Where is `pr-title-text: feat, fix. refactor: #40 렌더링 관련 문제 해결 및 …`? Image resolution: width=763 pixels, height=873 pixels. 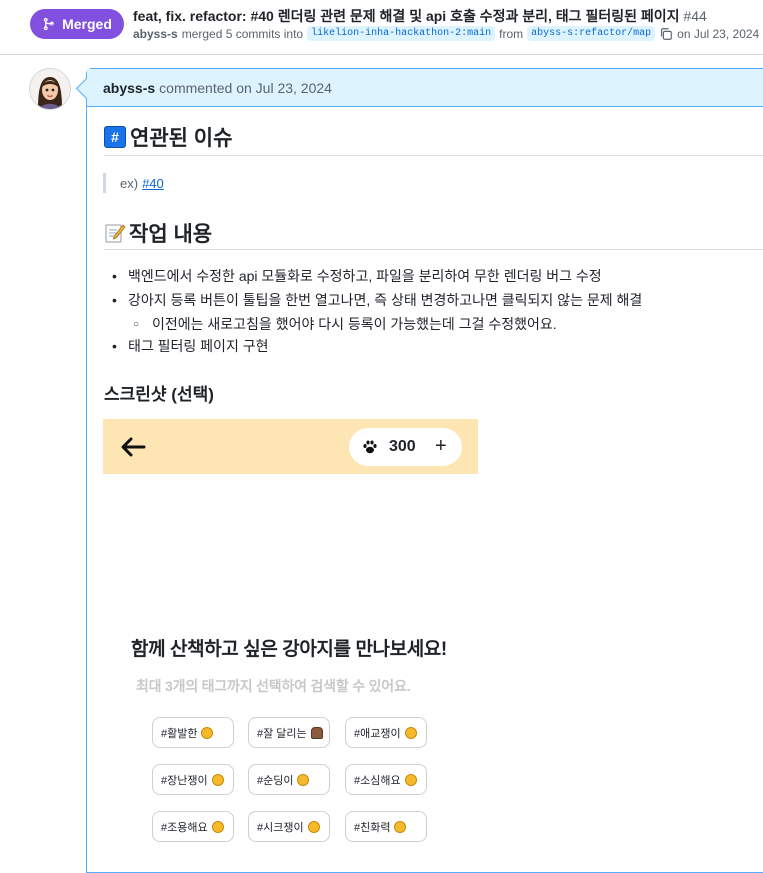 pr-title-text: feat, fix. refactor: #40 렌더링 관련 문제 해결 및 … is located at coordinates (406, 16).